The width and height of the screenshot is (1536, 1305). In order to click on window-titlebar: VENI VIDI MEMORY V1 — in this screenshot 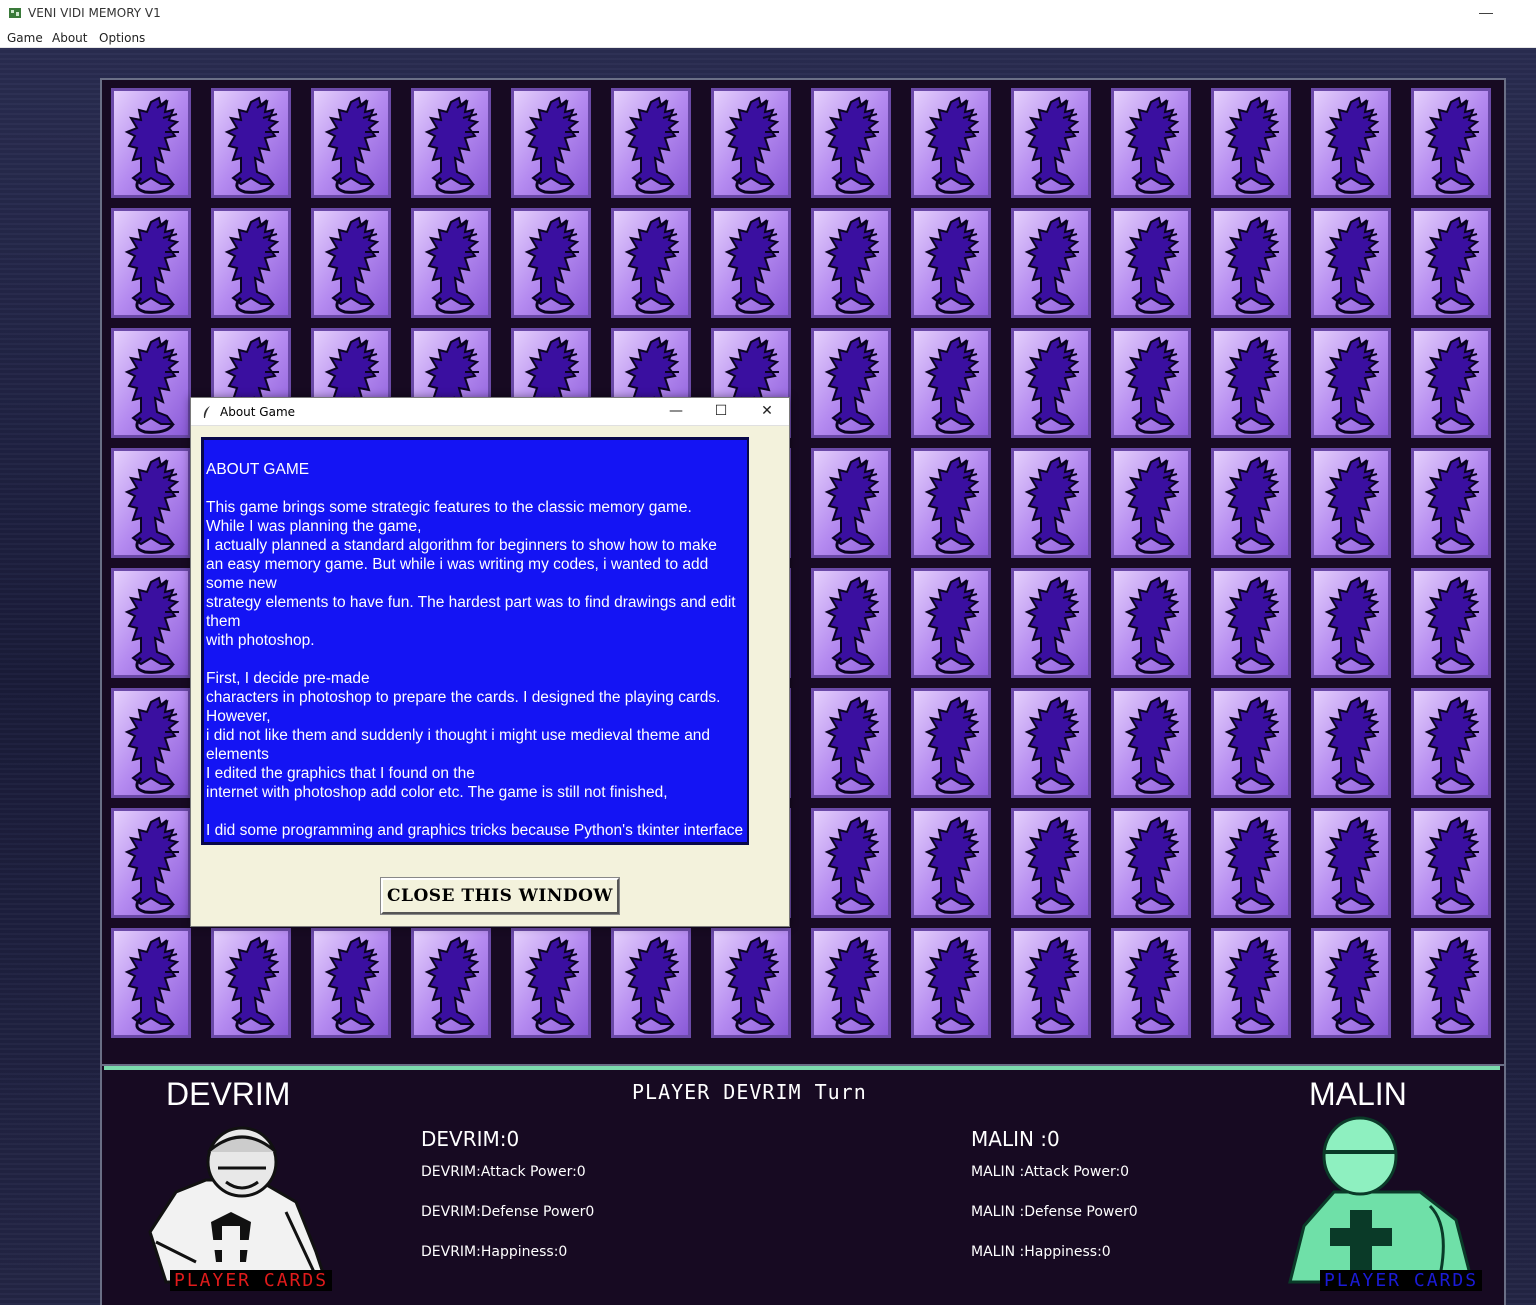, I will do `click(768, 13)`.